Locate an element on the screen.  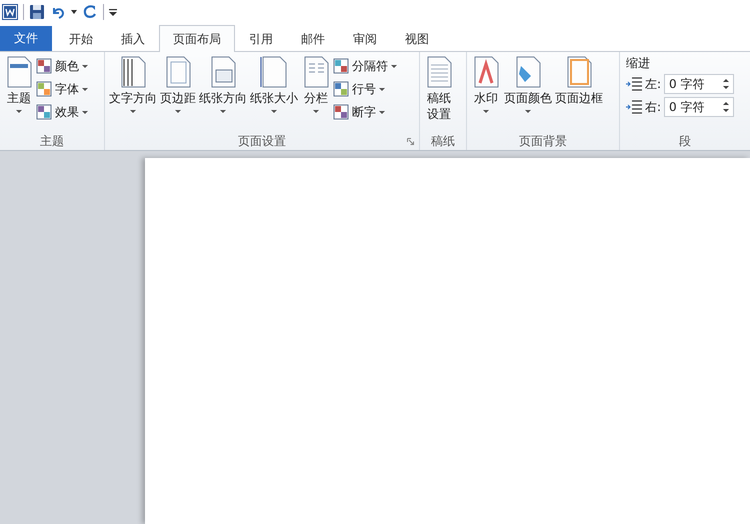
button-label: 页面边框 is located at coordinates (579, 98).